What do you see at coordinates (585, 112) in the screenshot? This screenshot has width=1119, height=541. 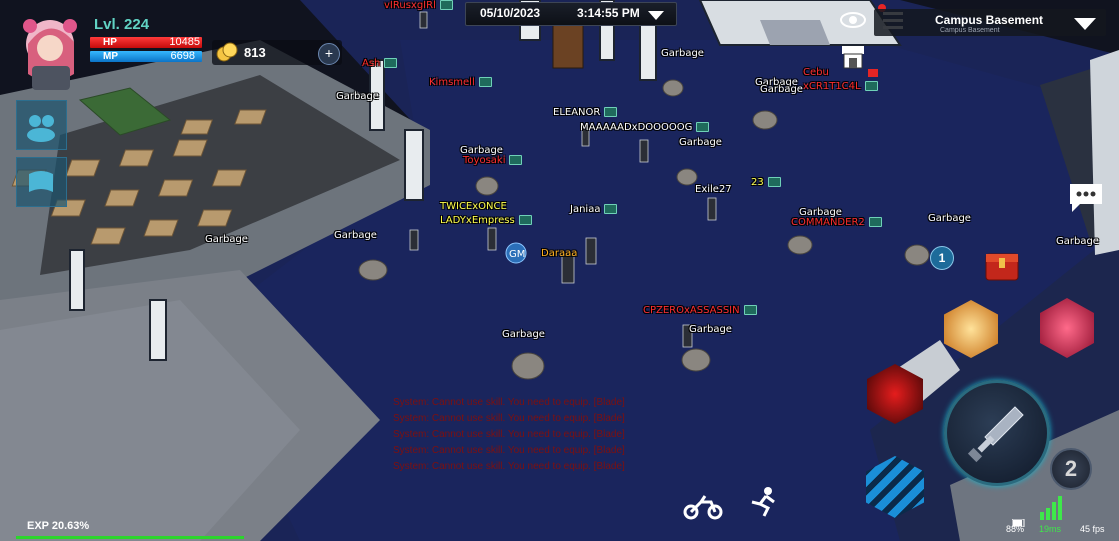 I see `entity-name: ELEANOR` at bounding box center [585, 112].